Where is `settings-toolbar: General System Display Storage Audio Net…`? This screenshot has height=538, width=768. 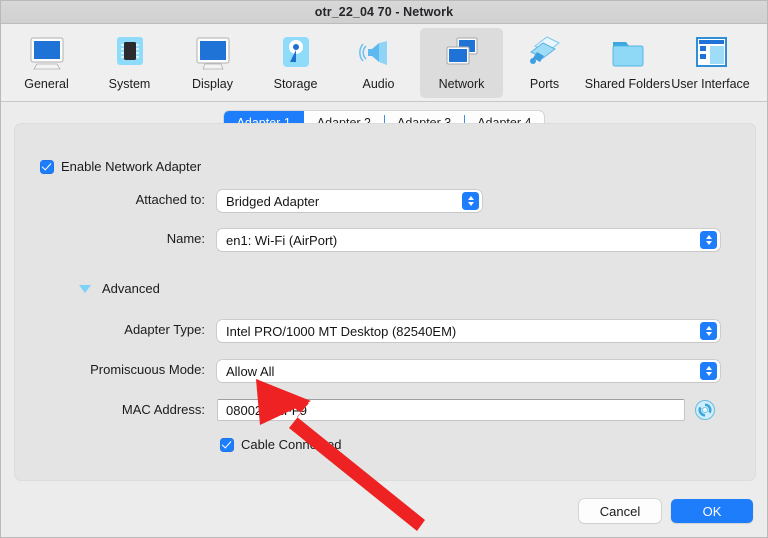
settings-toolbar: General System Display Storage Audio Net… is located at coordinates (384, 63).